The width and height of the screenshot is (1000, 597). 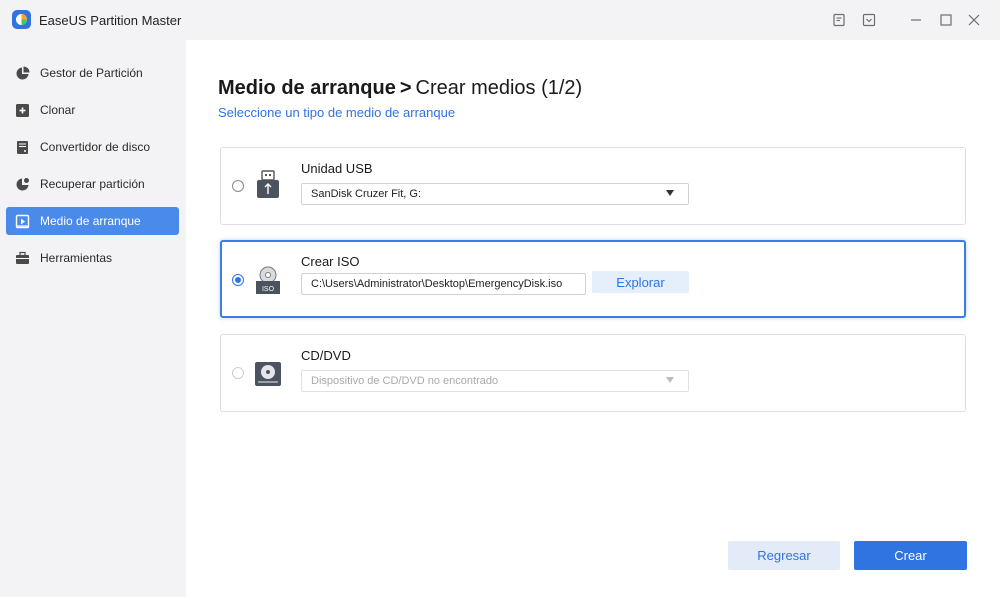 What do you see at coordinates (22, 221) in the screenshot?
I see `boot-media-icon` at bounding box center [22, 221].